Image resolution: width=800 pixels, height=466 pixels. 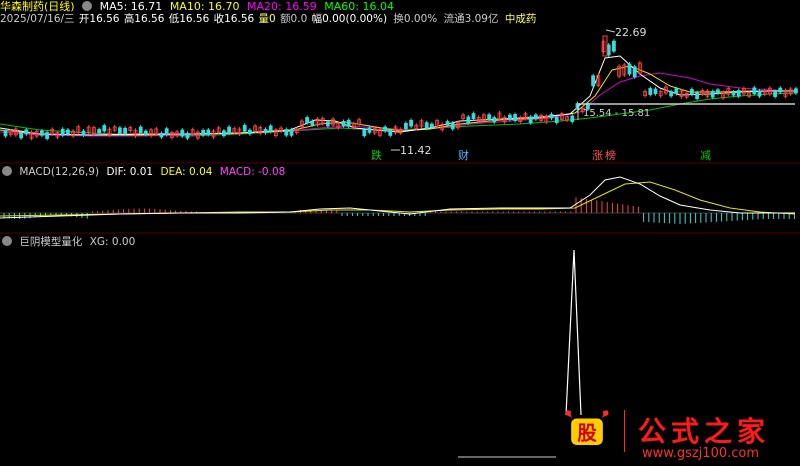 I want to click on watermark: 股 公式之家 www.gszj100.com, so click(x=678, y=435).